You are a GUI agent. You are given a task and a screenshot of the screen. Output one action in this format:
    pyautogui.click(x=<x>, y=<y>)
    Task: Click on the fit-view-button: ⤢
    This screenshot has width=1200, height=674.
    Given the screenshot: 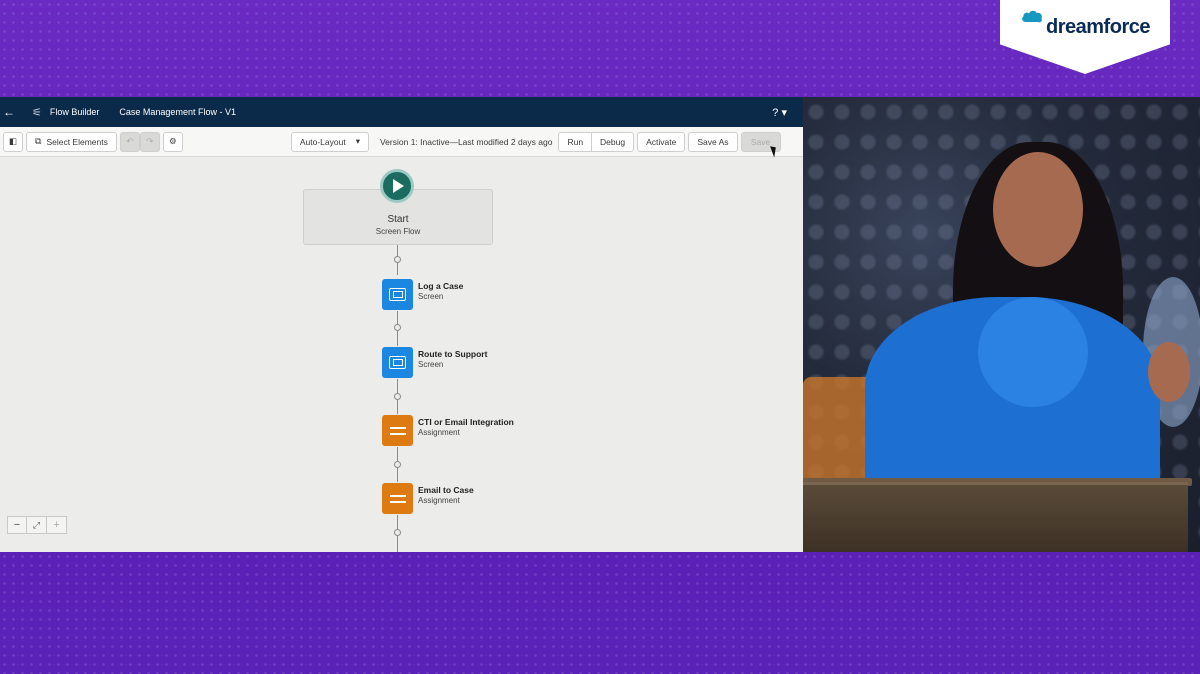 What is the action you would take?
    pyautogui.click(x=37, y=525)
    